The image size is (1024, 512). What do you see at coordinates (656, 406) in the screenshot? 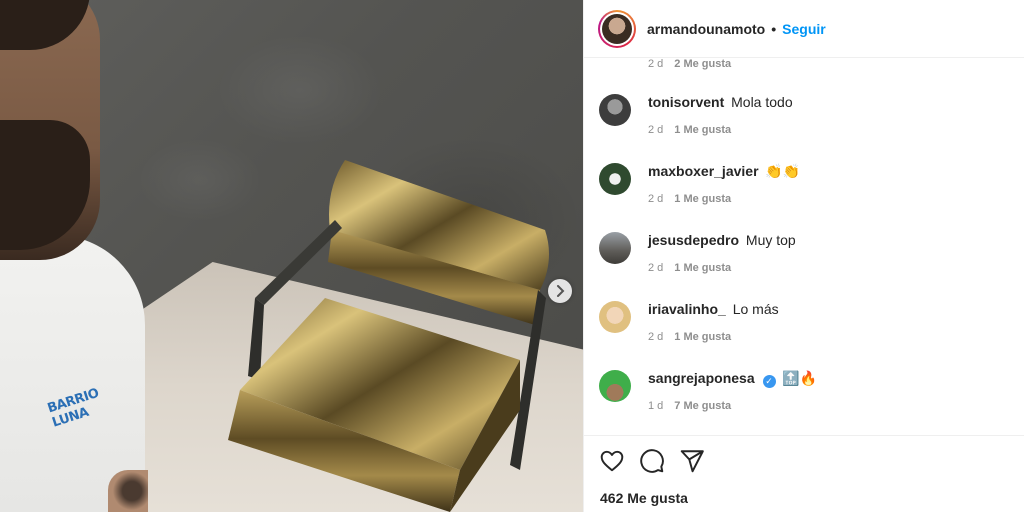
I see `comment-time: 1 d` at bounding box center [656, 406].